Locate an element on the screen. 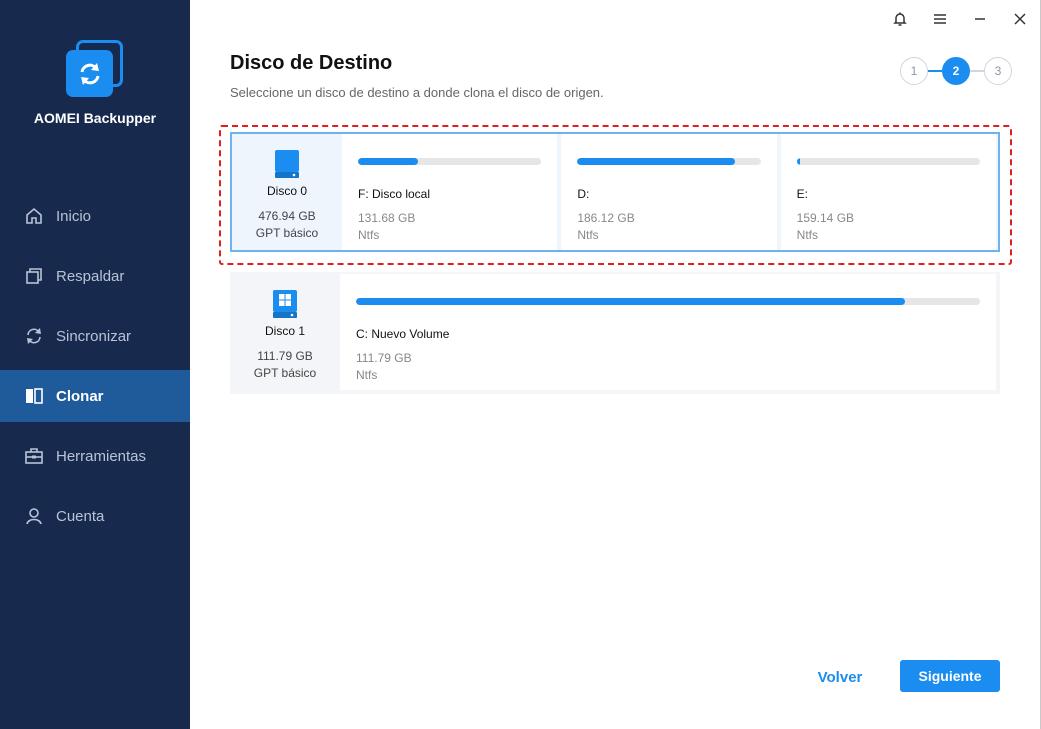 Image resolution: width=1041 pixels, height=729 pixels. step-2: 2 is located at coordinates (956, 71).